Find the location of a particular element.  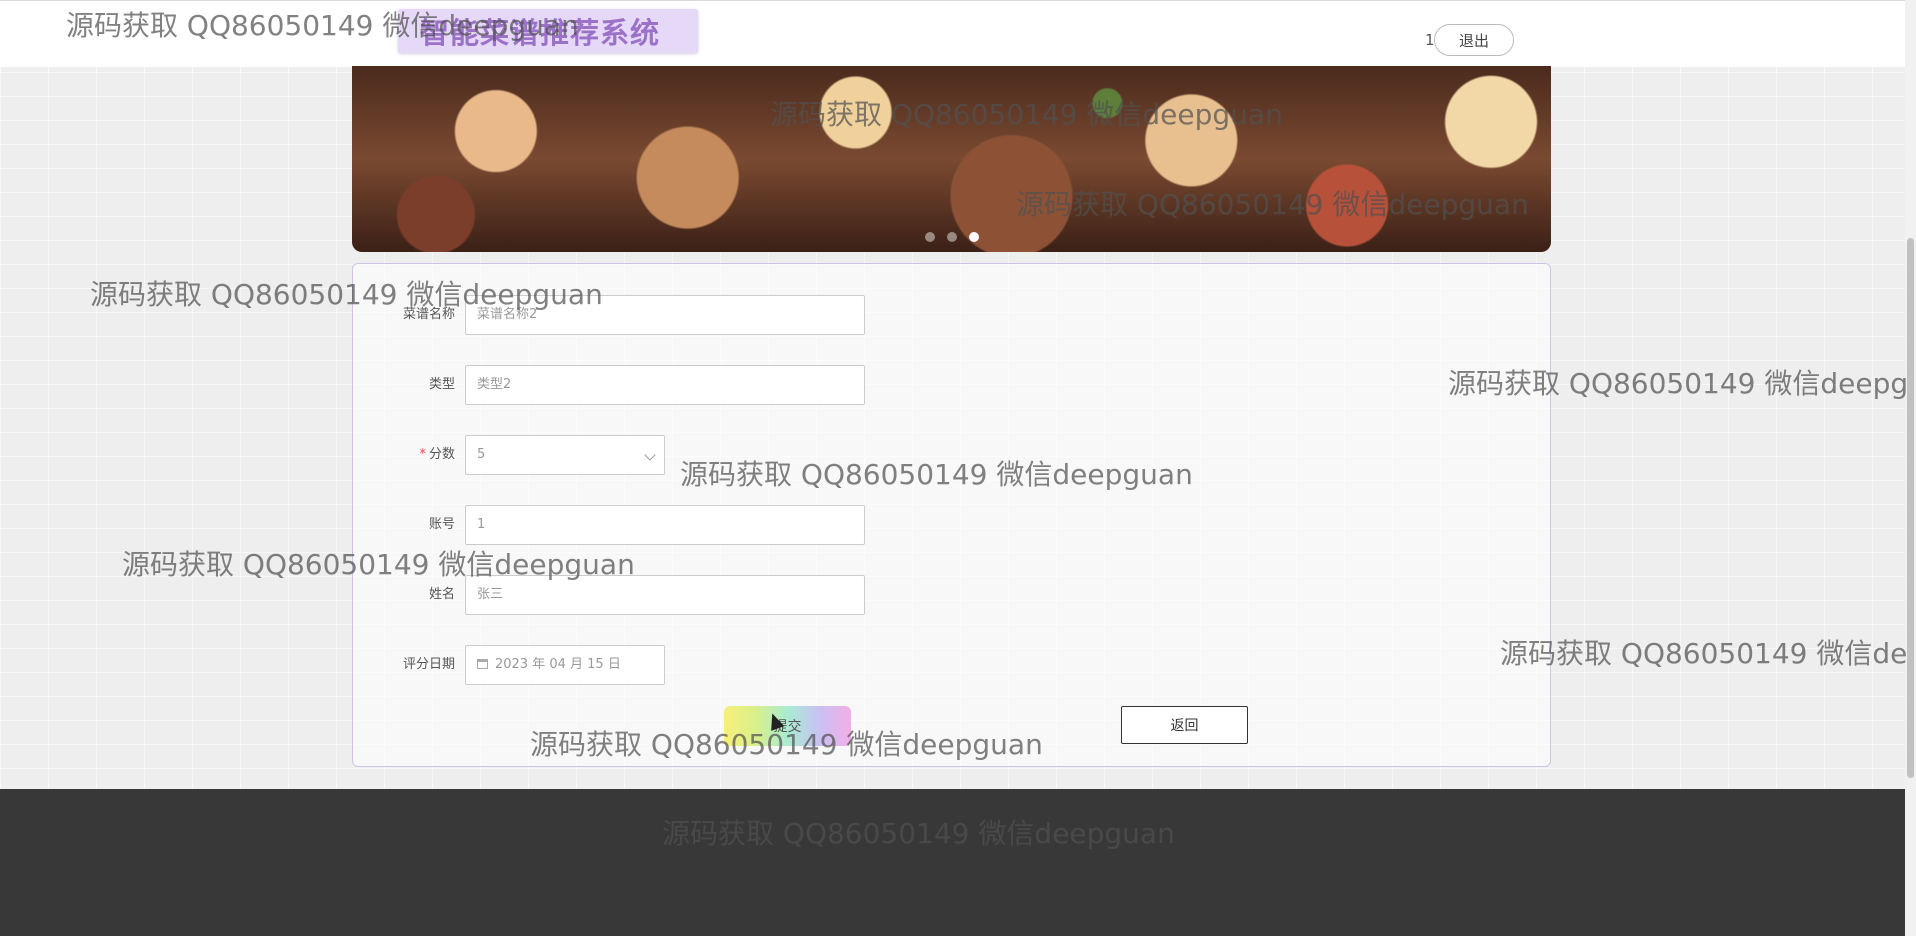

field-label: 菜谱名称 is located at coordinates (428, 314).